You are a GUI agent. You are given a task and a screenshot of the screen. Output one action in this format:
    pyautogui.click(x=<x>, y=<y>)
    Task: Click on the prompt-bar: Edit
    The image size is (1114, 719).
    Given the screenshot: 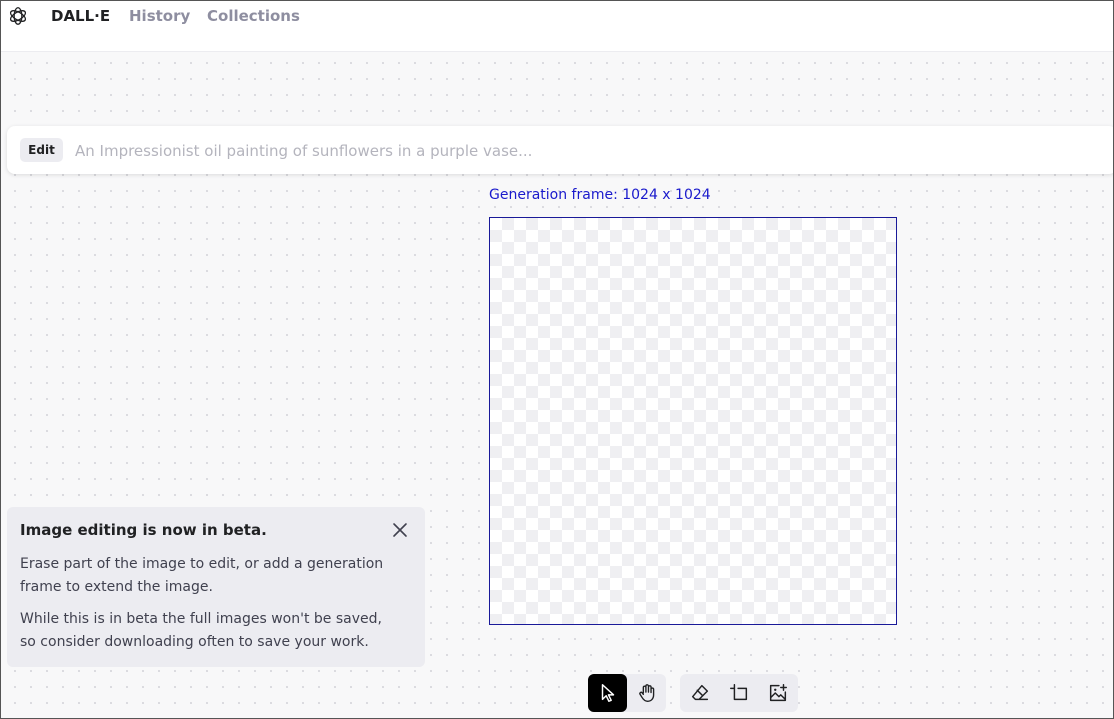 What is the action you would take?
    pyautogui.click(x=560, y=150)
    